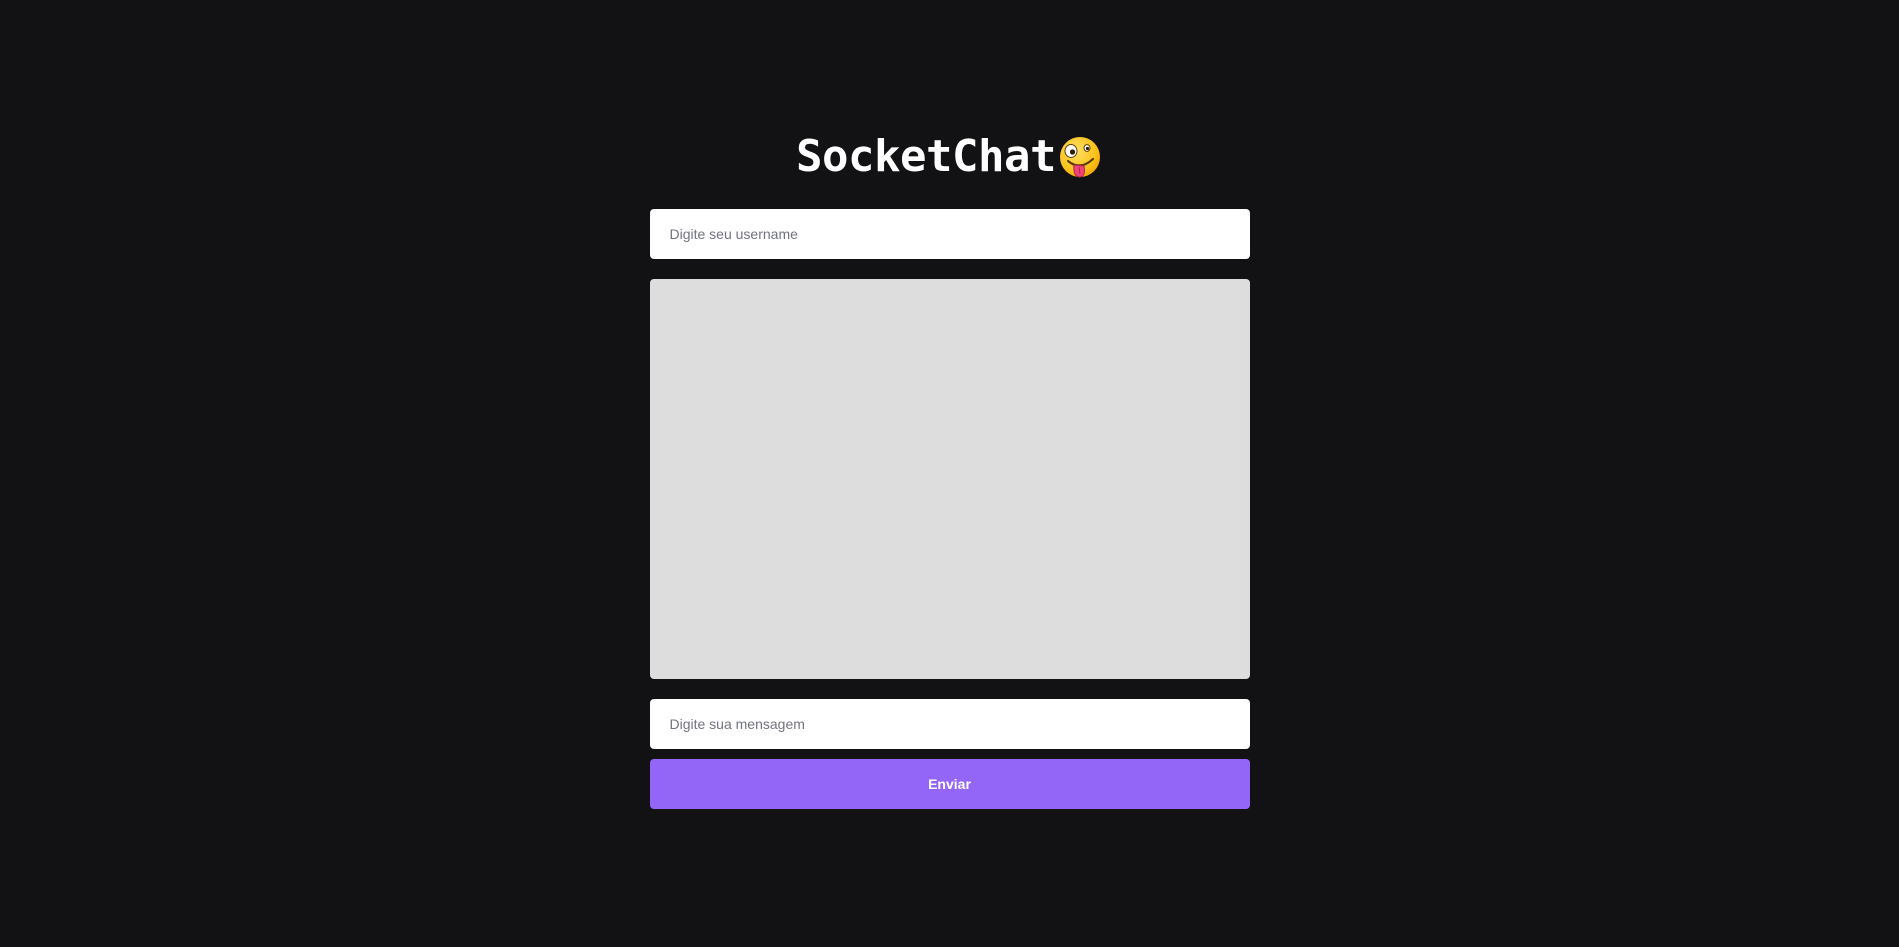 The image size is (1899, 947). I want to click on message-input, so click(949, 724).